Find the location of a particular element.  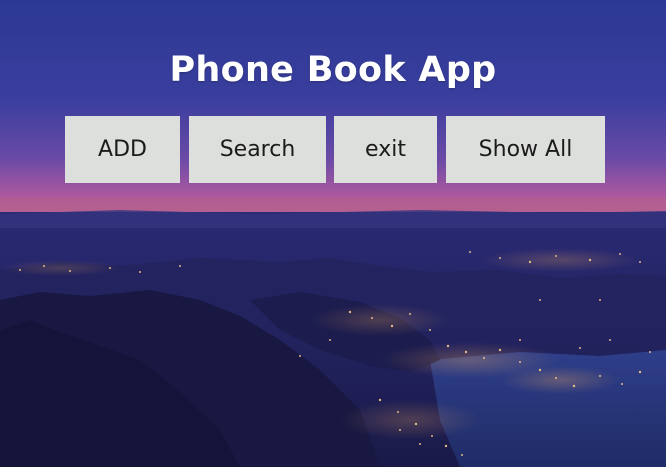

show-all-button: Show All is located at coordinates (525, 149).